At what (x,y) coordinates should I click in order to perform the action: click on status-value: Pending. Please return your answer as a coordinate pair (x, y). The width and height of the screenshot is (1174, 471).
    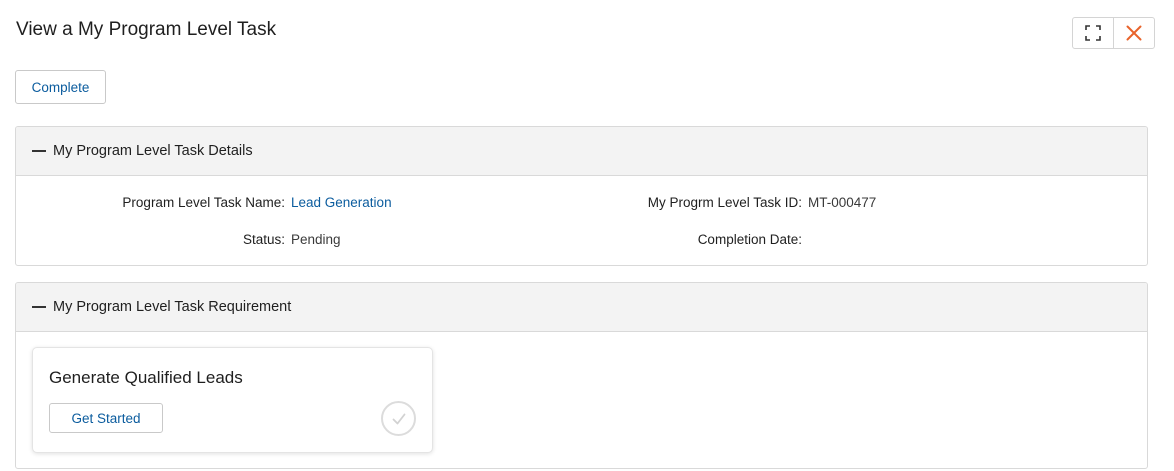
    Looking at the image, I should click on (316, 239).